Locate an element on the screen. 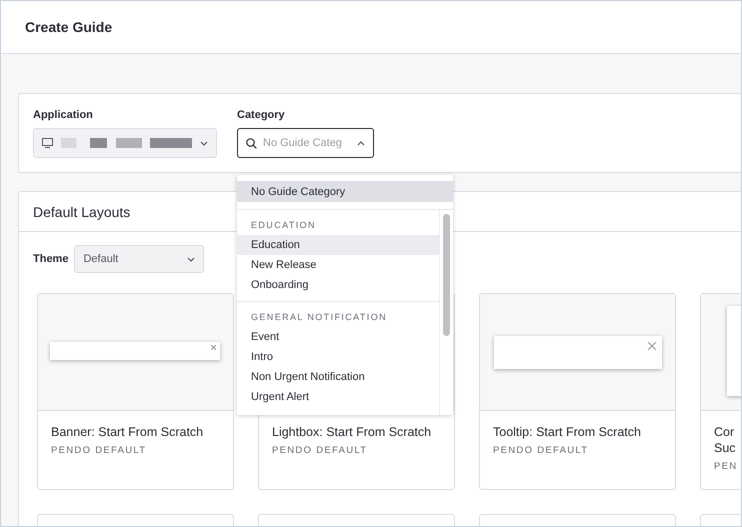  theme-select: Default is located at coordinates (139, 259).